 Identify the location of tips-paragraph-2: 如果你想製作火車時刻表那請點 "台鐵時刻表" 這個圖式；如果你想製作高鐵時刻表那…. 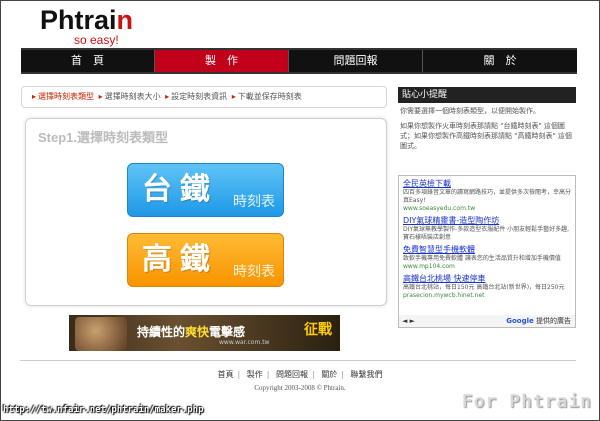
(486, 136).